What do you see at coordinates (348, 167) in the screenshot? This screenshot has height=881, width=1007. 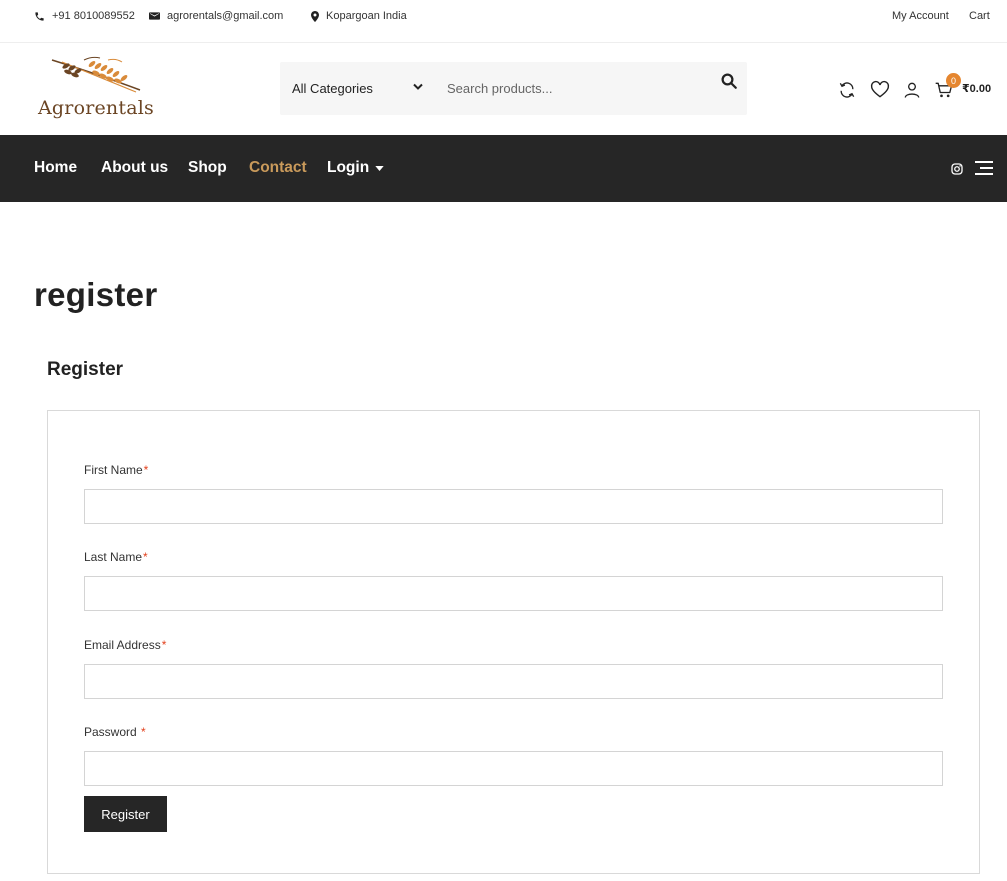 I see `nav-login-label: Login` at bounding box center [348, 167].